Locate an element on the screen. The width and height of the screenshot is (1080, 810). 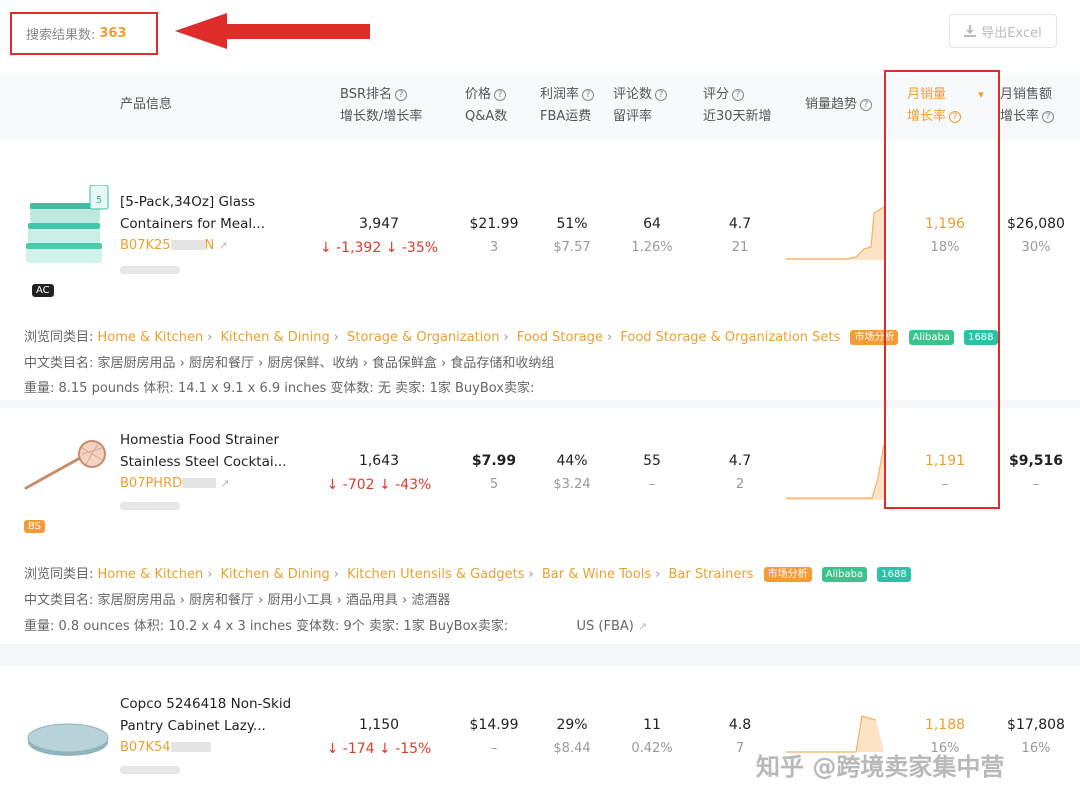
export-excel-button: 导出Excel is located at coordinates (1003, 31).